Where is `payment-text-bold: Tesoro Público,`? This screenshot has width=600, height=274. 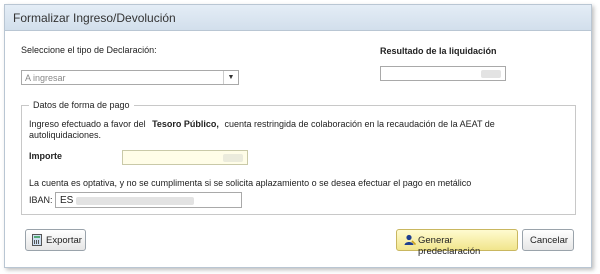
payment-text-bold: Tesoro Público, is located at coordinates (185, 124).